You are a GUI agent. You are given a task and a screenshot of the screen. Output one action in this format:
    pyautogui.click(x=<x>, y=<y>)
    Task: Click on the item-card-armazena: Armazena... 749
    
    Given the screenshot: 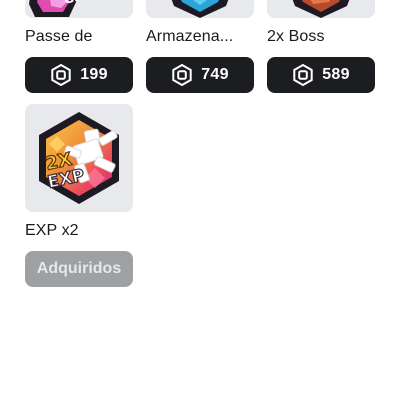 What is the action you would take?
    pyautogui.click(x=200, y=47)
    